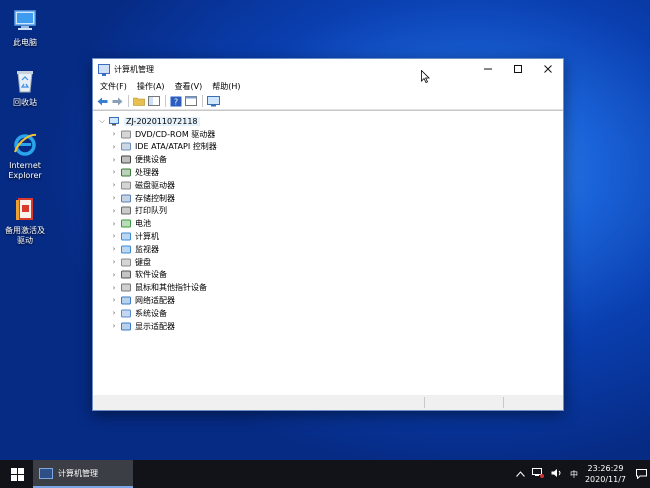 Image resolution: width=650 pixels, height=488 pixels. I want to click on menu-help: 帮助(H), so click(226, 86).